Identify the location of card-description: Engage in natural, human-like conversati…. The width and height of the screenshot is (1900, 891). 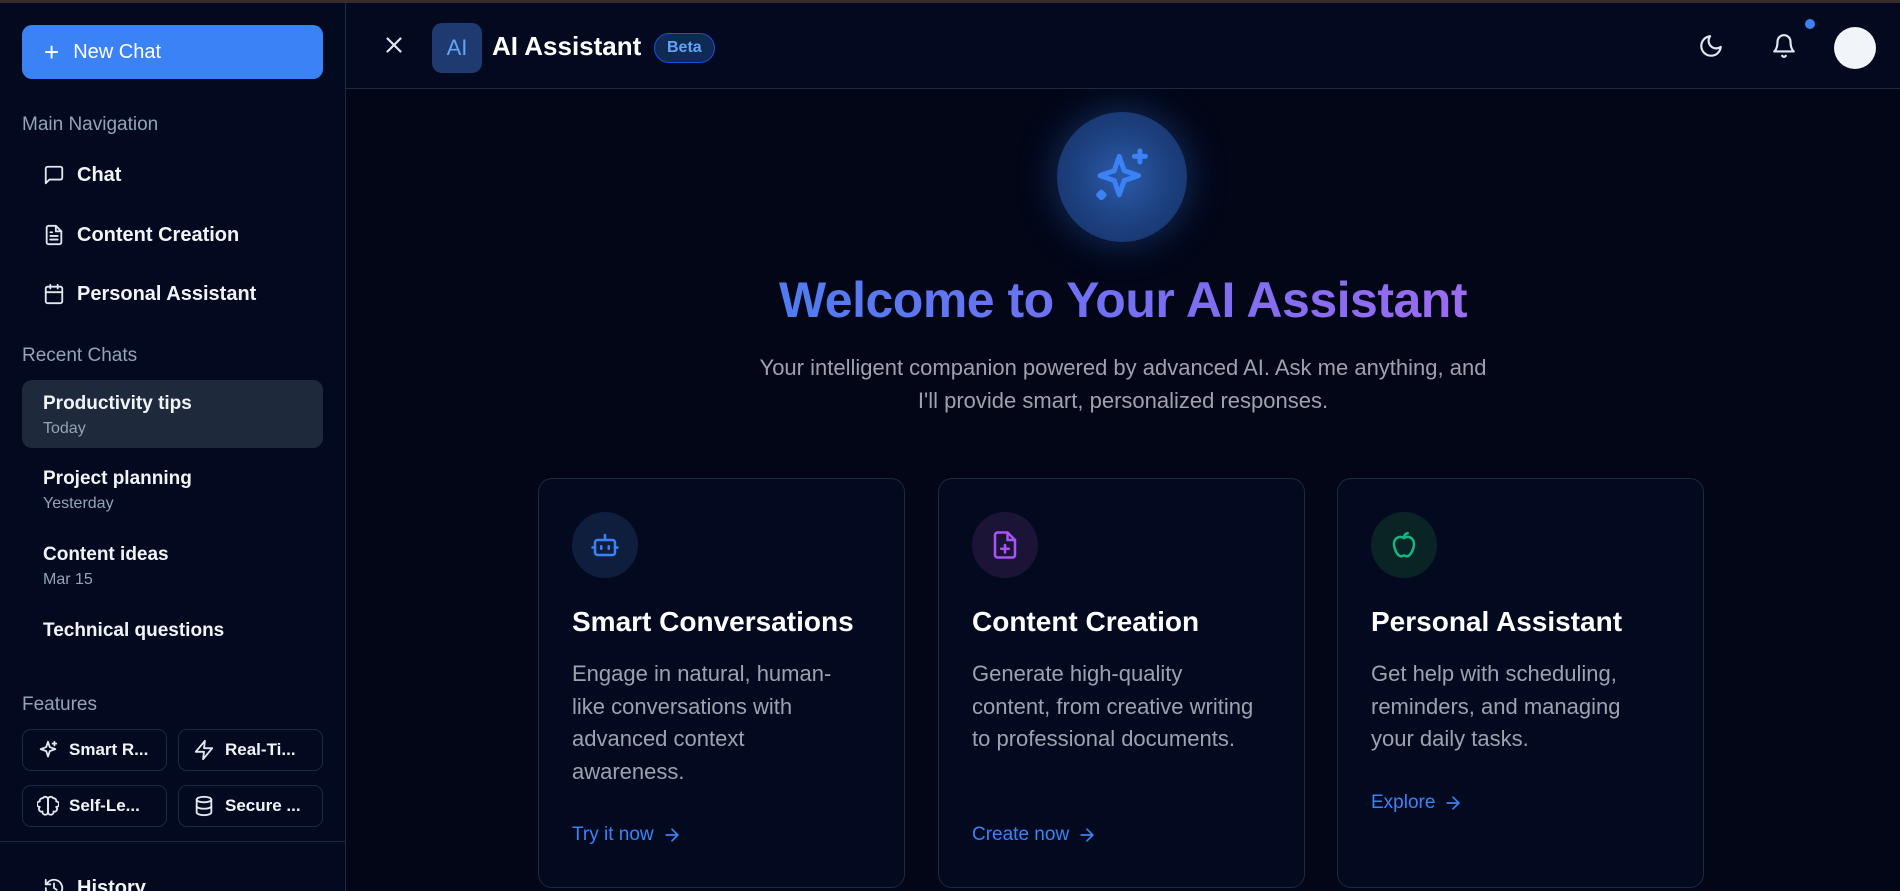
(702, 722).